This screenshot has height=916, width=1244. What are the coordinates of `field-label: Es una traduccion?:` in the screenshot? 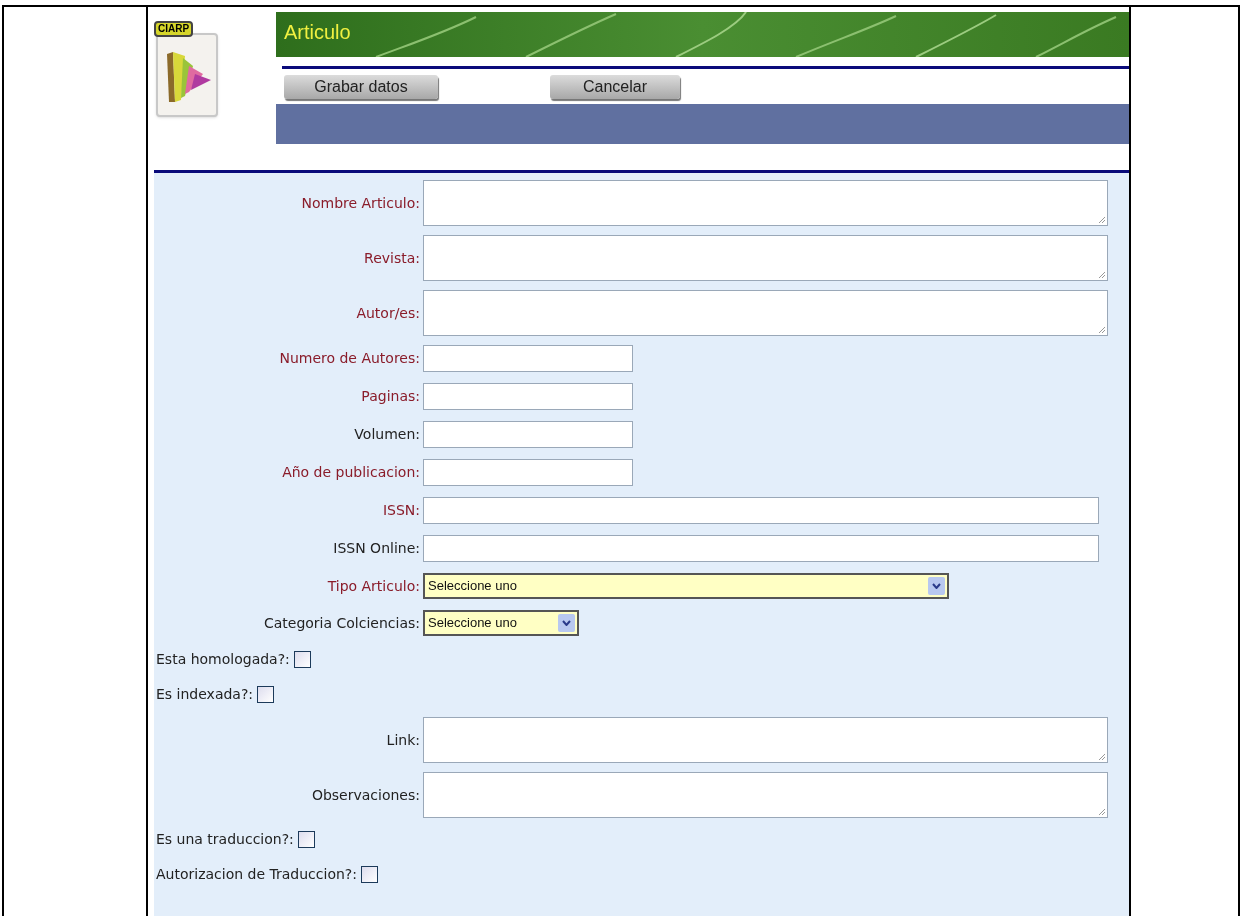 It's located at (225, 839).